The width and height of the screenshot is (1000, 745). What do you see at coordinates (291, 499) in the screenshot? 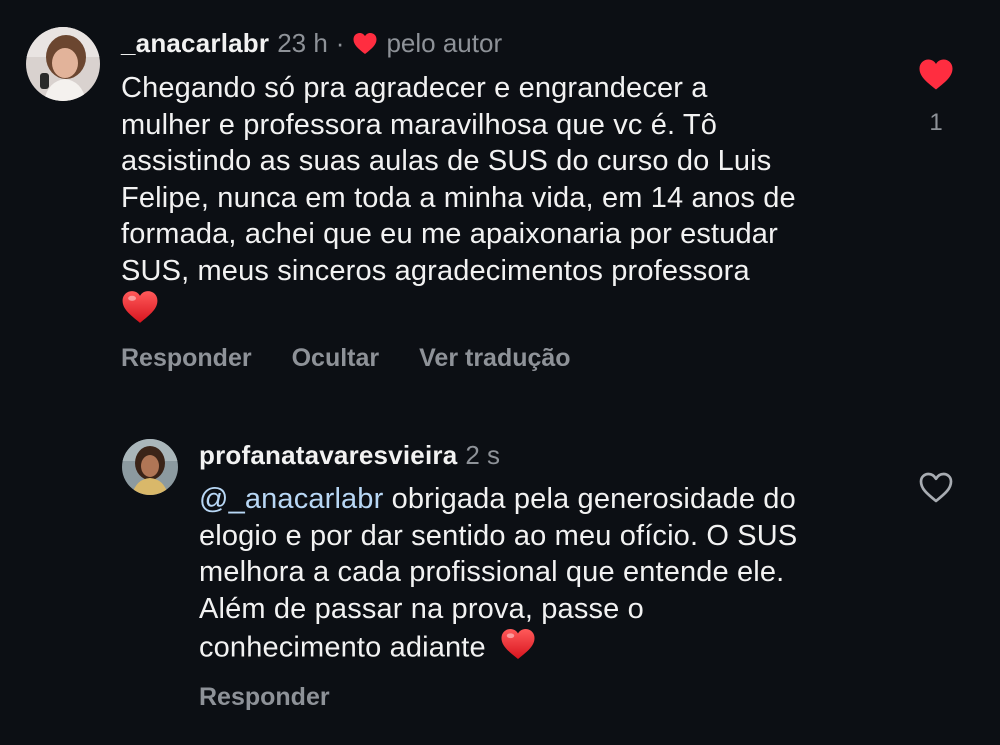
I see `mention-link: @_anacarlabr` at bounding box center [291, 499].